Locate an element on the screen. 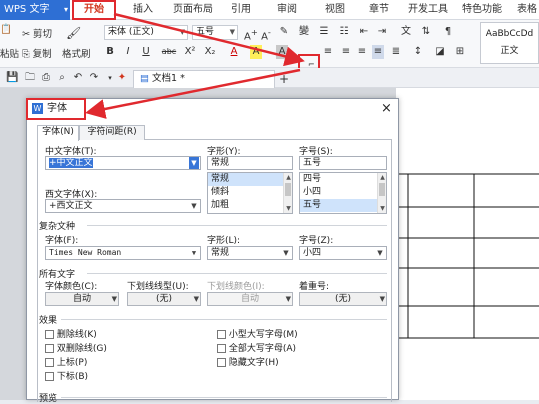 This screenshot has height=404, width=539. decrease-indent-icon: ⇤ is located at coordinates (364, 32).